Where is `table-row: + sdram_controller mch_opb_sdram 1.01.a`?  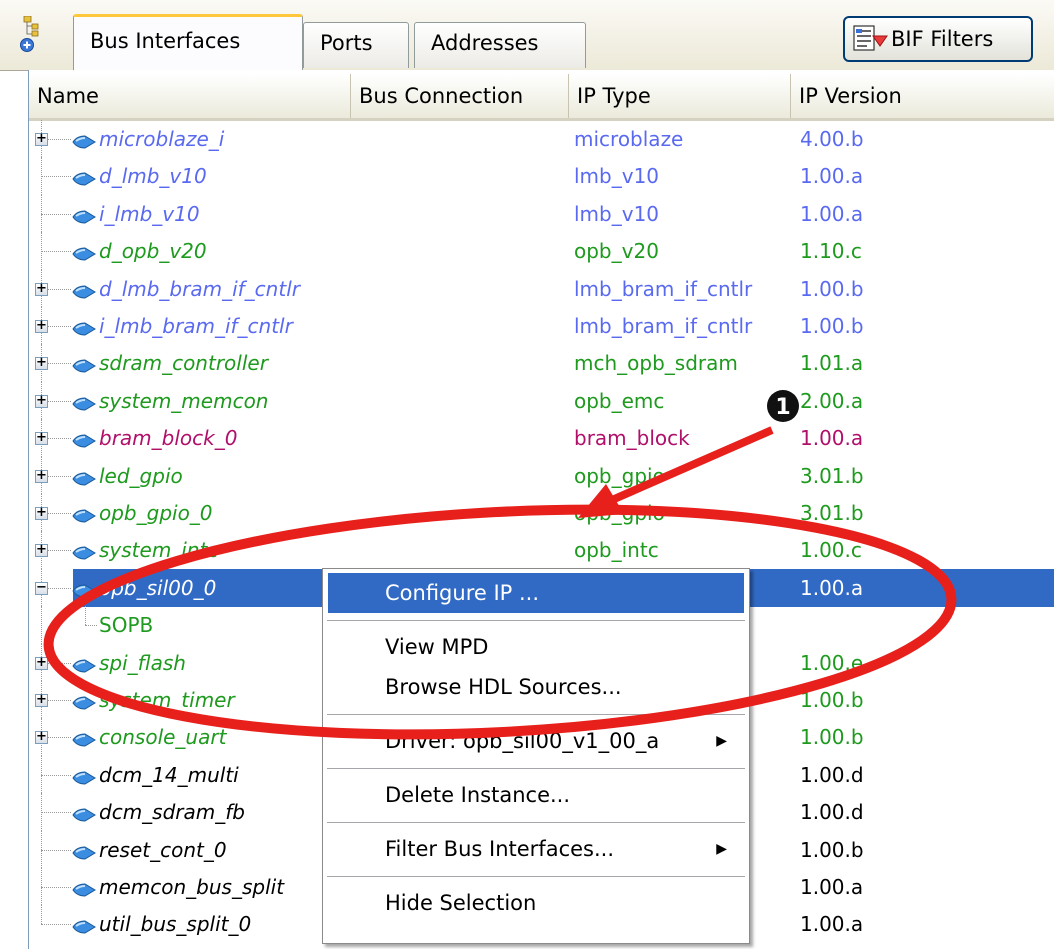
table-row: + sdram_controller mch_opb_sdram 1.01.a is located at coordinates (541, 363).